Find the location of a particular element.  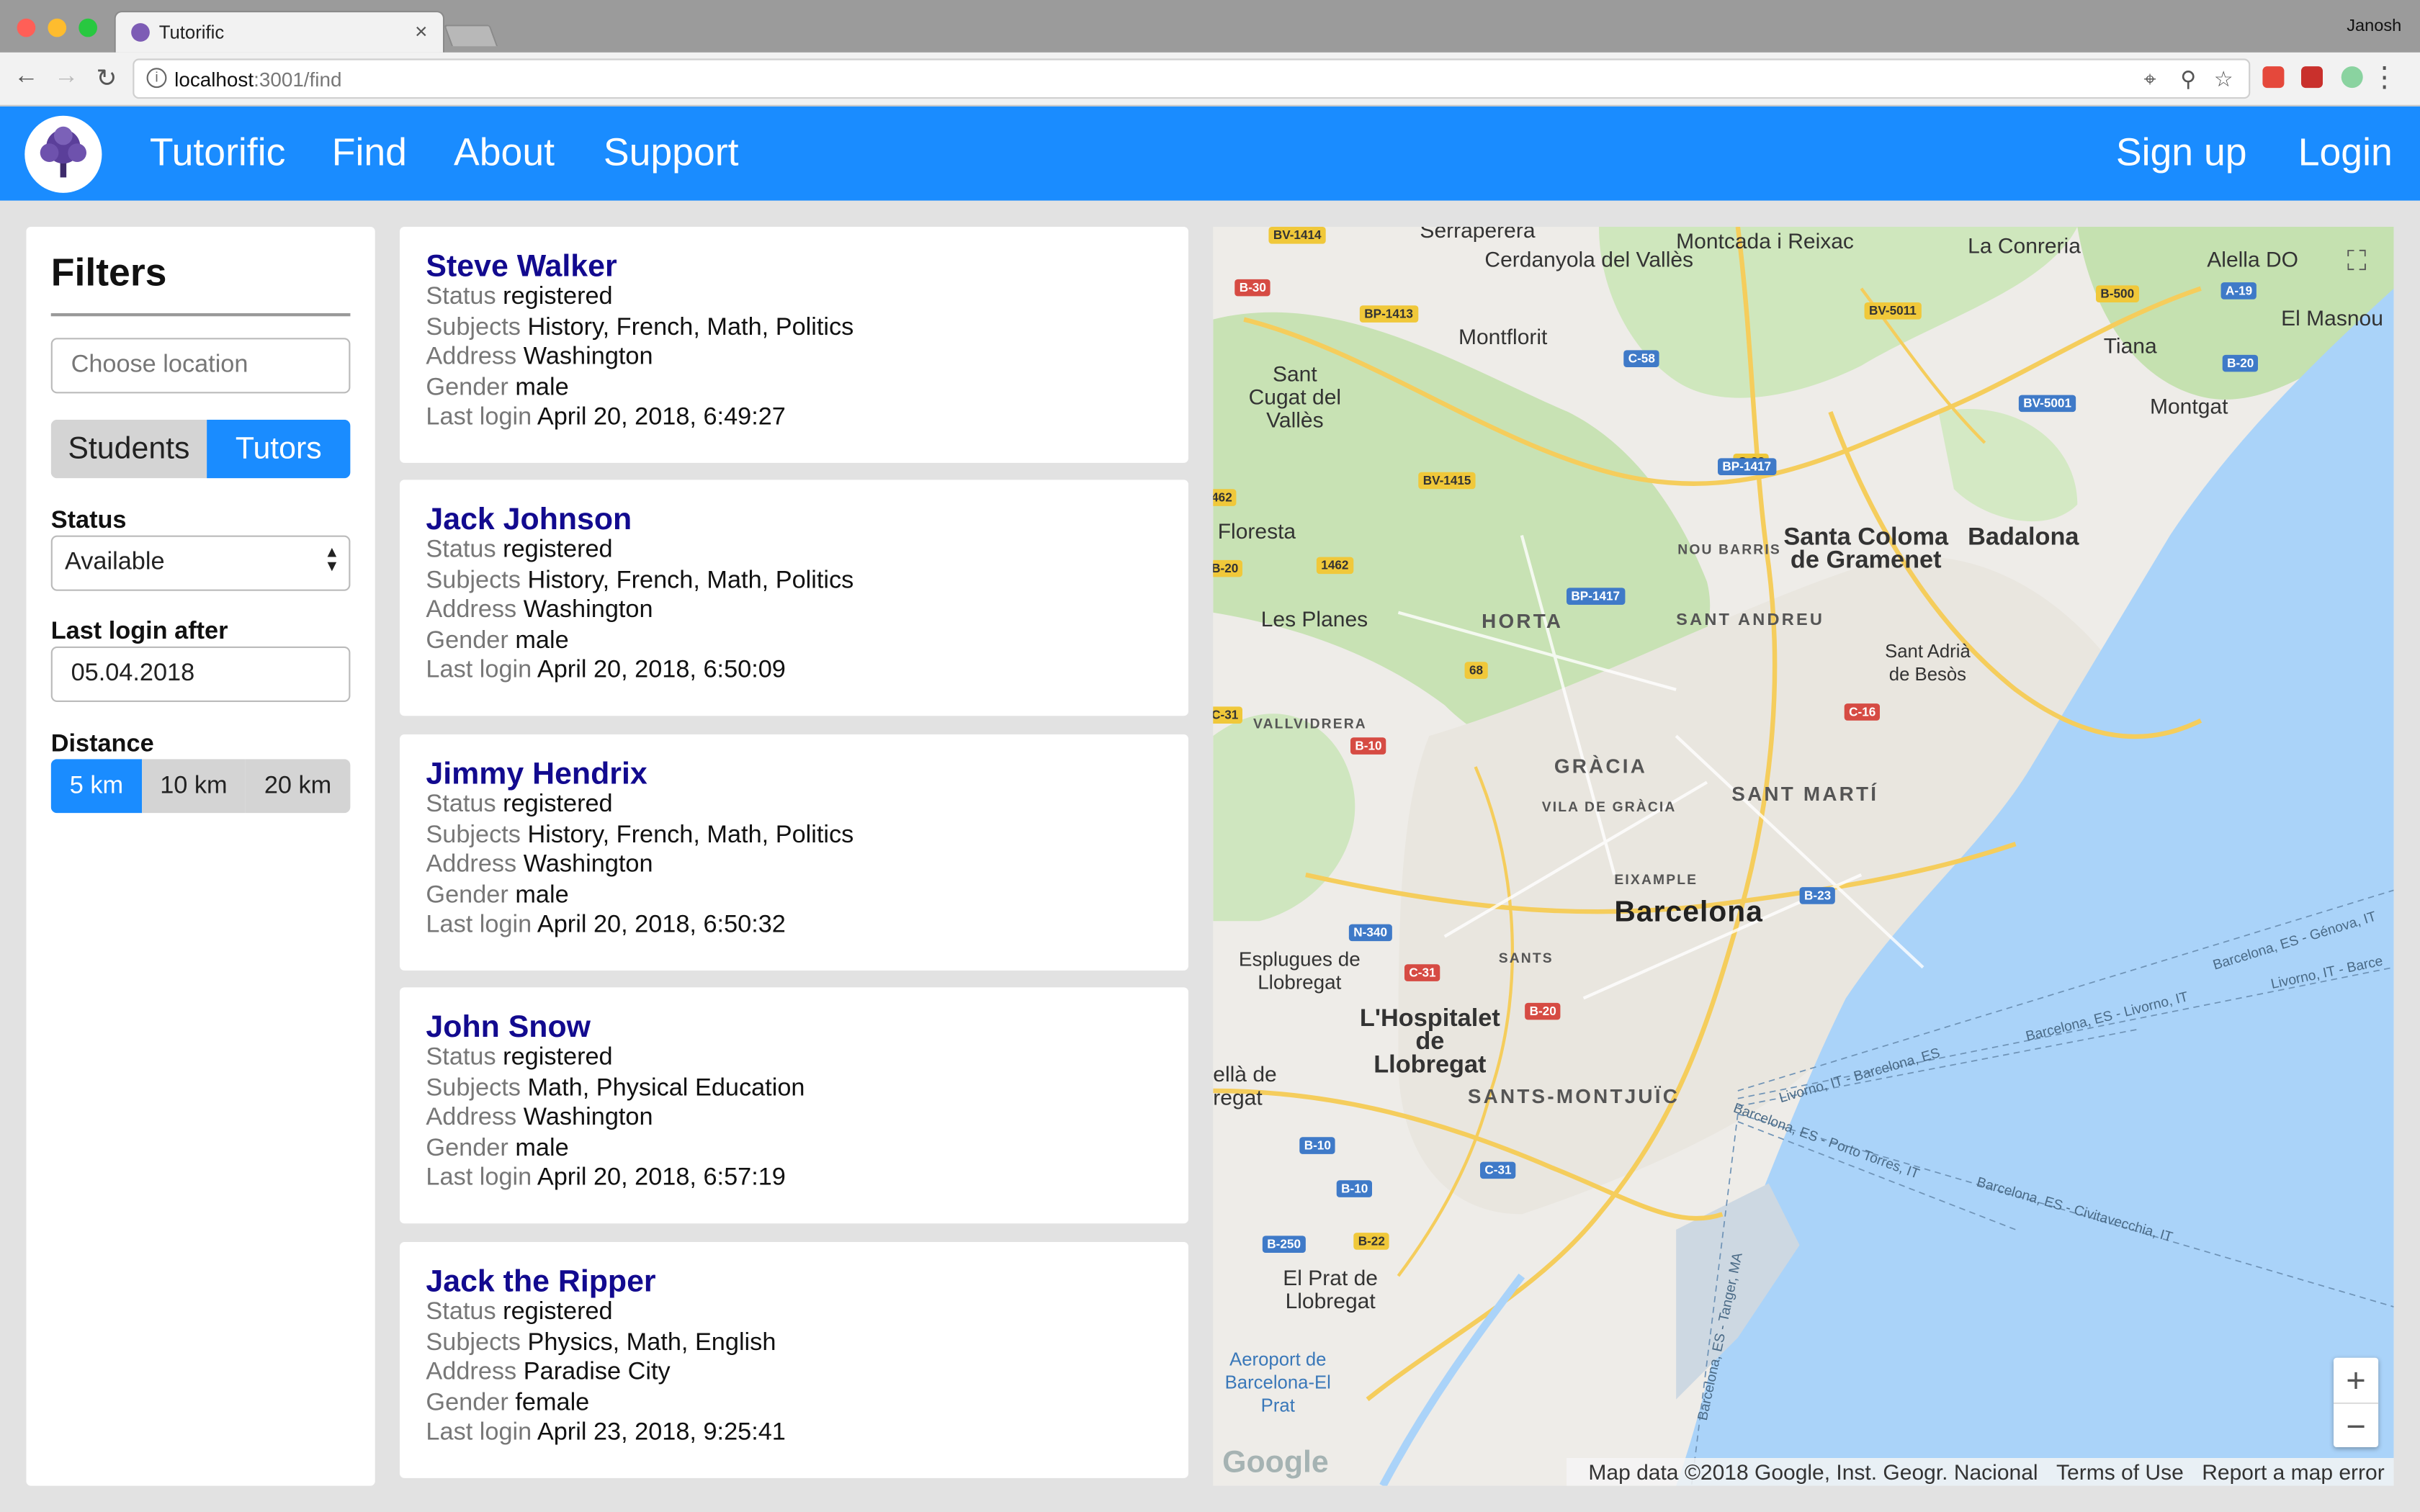

map-label-eixample: EIXAMPLE is located at coordinates (1656, 879).